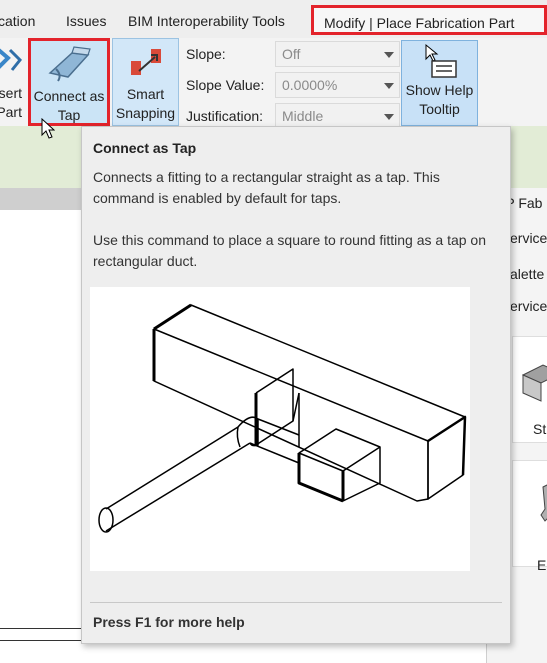 This screenshot has height=663, width=547. Describe the element at coordinates (527, 274) in the screenshot. I see `panel-palettes-label: alette` at that location.